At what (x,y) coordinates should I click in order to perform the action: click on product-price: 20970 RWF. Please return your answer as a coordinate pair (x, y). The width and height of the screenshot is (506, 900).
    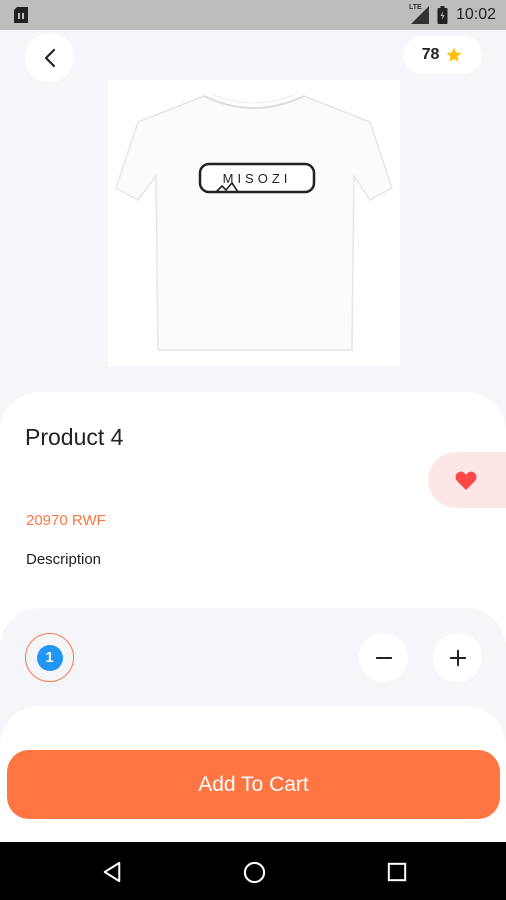
    Looking at the image, I should click on (66, 520).